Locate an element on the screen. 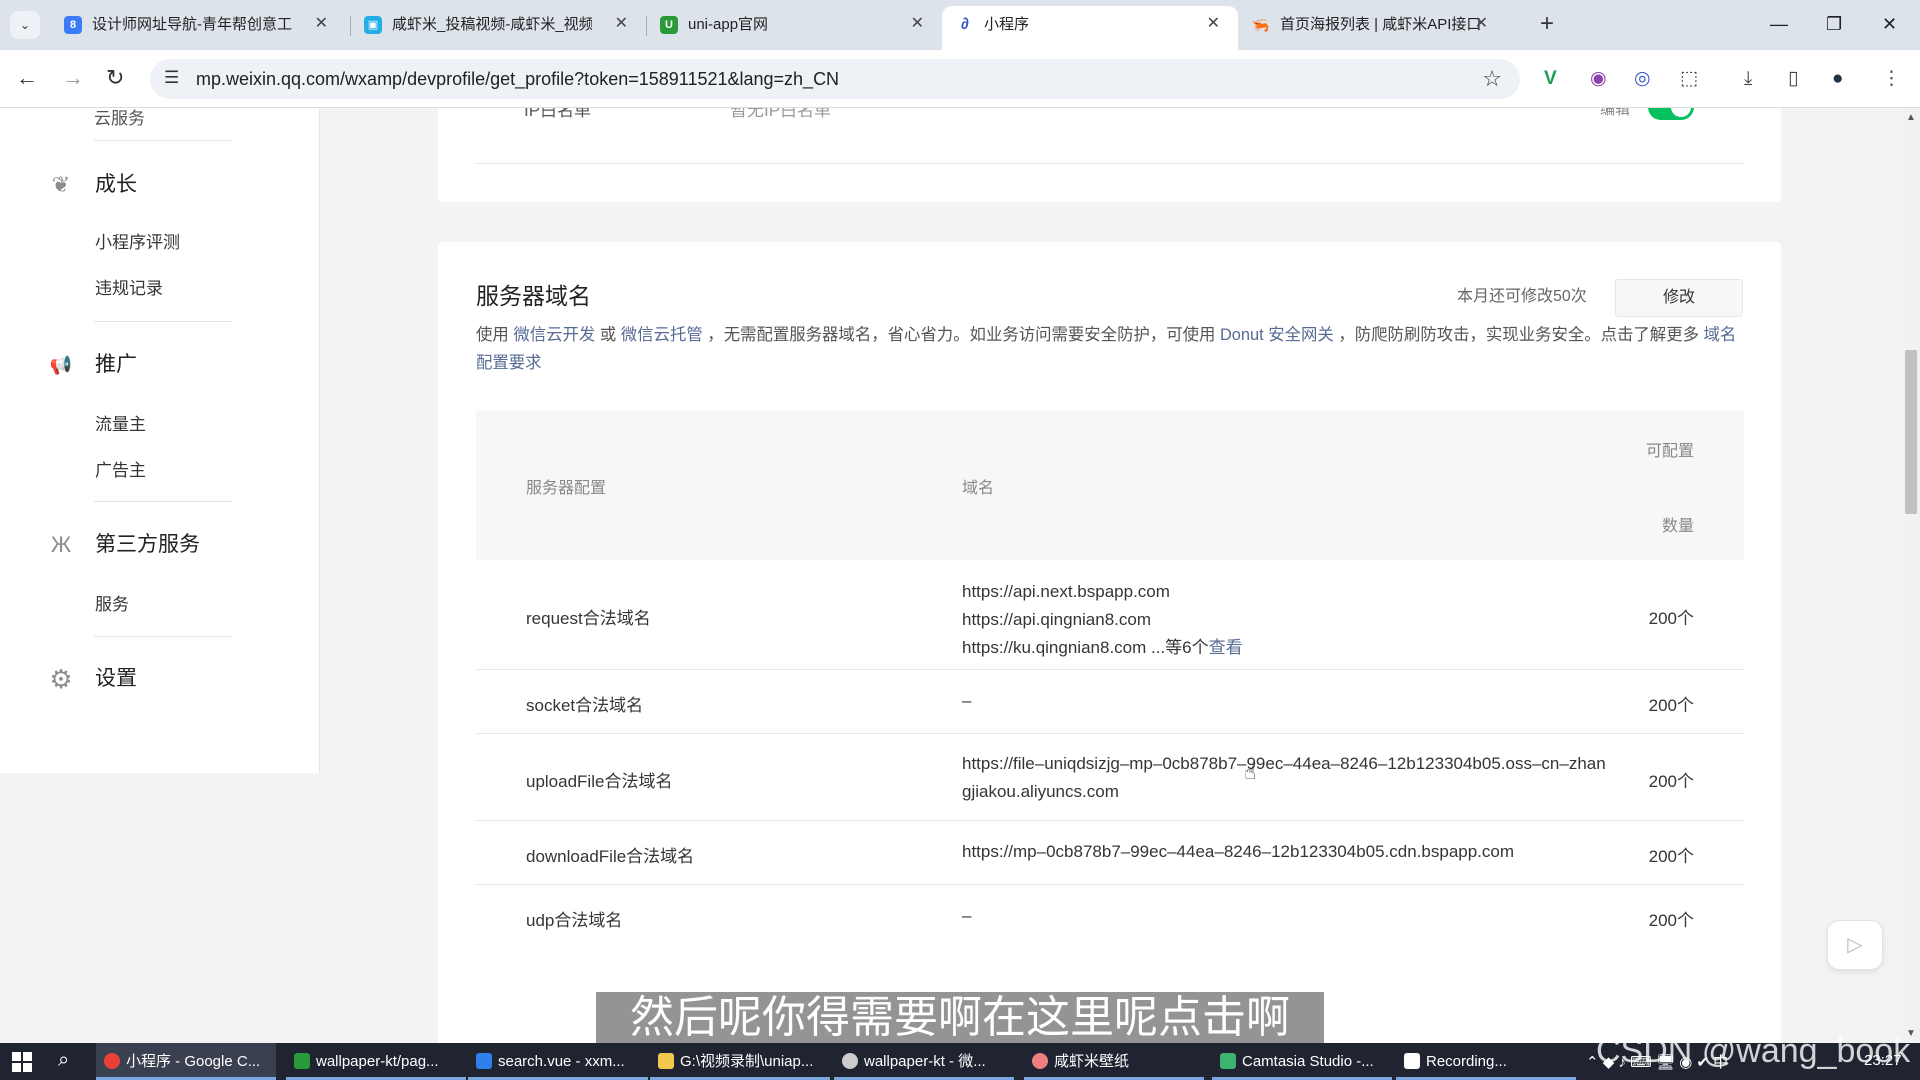 Image resolution: width=1920 pixels, height=1080 pixels. tab-favicon-icon: 8 is located at coordinates (73, 25).